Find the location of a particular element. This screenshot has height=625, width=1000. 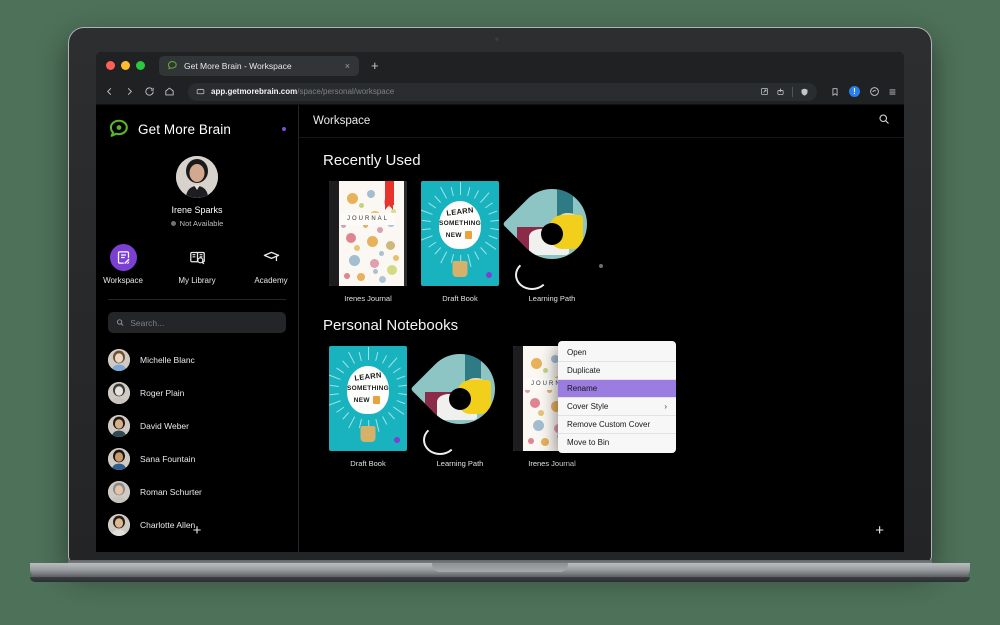

section-title: Recently Used is located at coordinates (372, 160).